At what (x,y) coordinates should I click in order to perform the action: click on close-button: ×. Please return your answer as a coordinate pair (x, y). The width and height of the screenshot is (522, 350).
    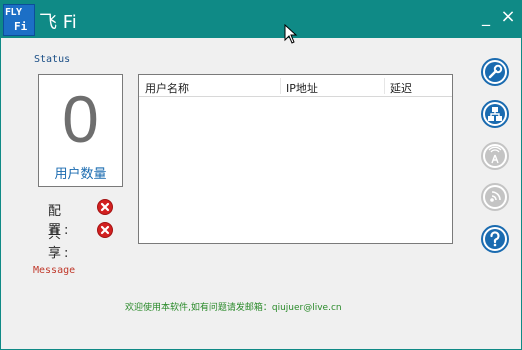
    Looking at the image, I should click on (508, 17).